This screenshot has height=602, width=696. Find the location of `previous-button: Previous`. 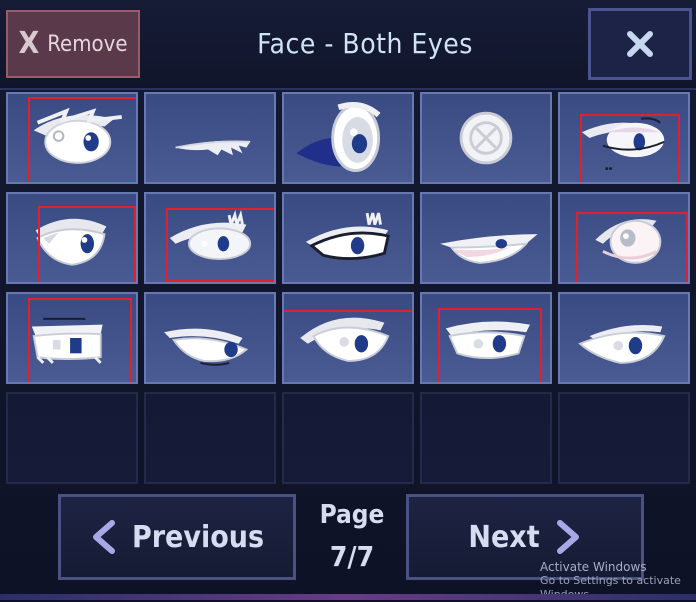

previous-button: Previous is located at coordinates (177, 537).